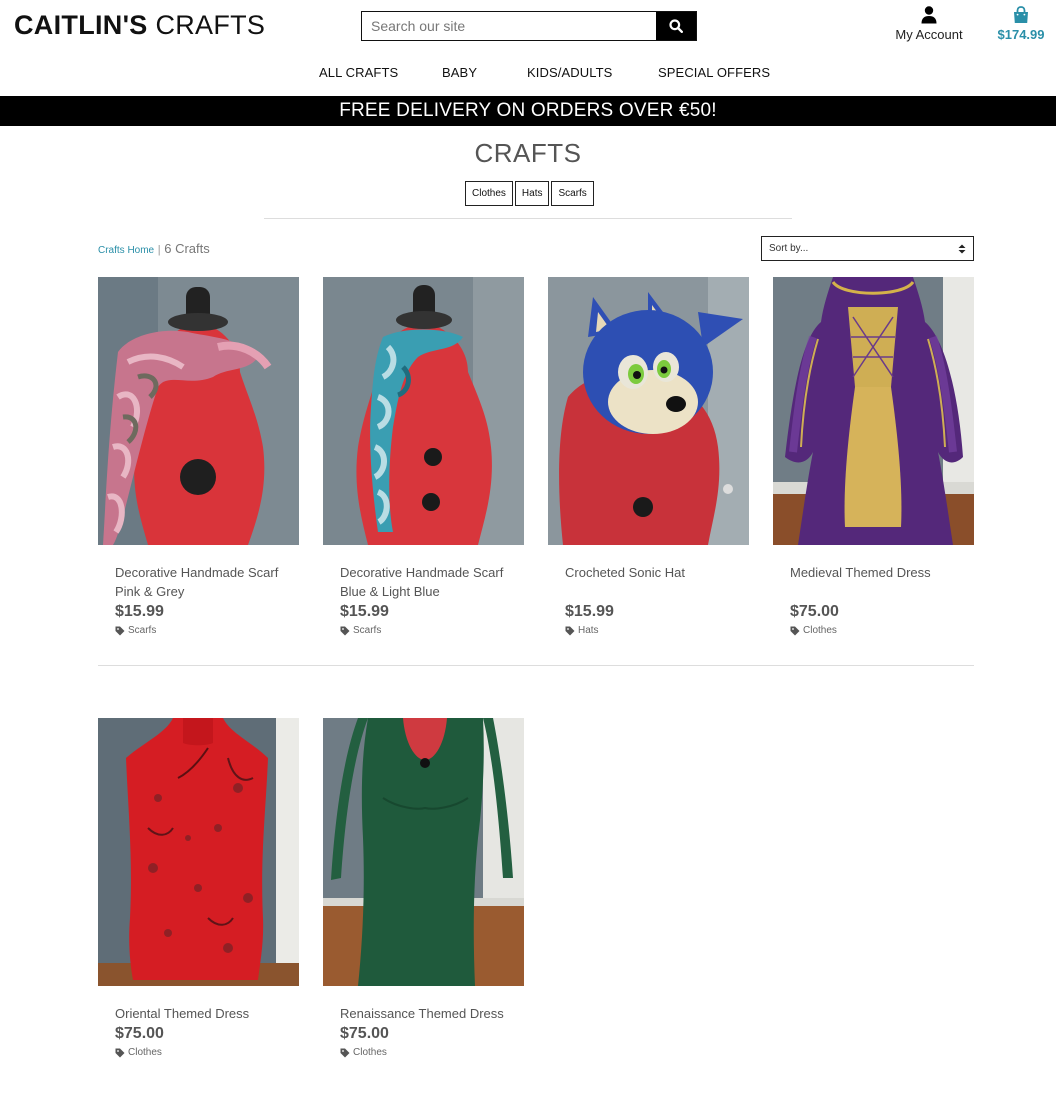 The image size is (1056, 1120). Describe the element at coordinates (929, 34) in the screenshot. I see `my-account-label: My Account` at that location.